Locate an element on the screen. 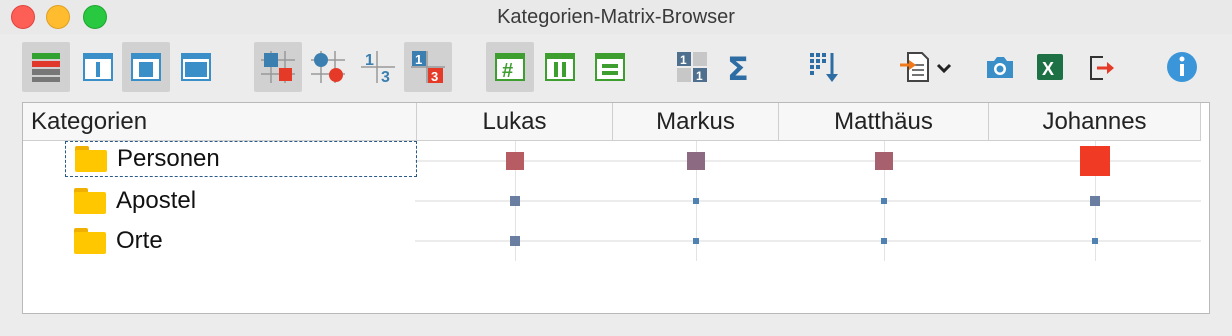  numbers-display-icon: 1 3 is located at coordinates (378, 68).